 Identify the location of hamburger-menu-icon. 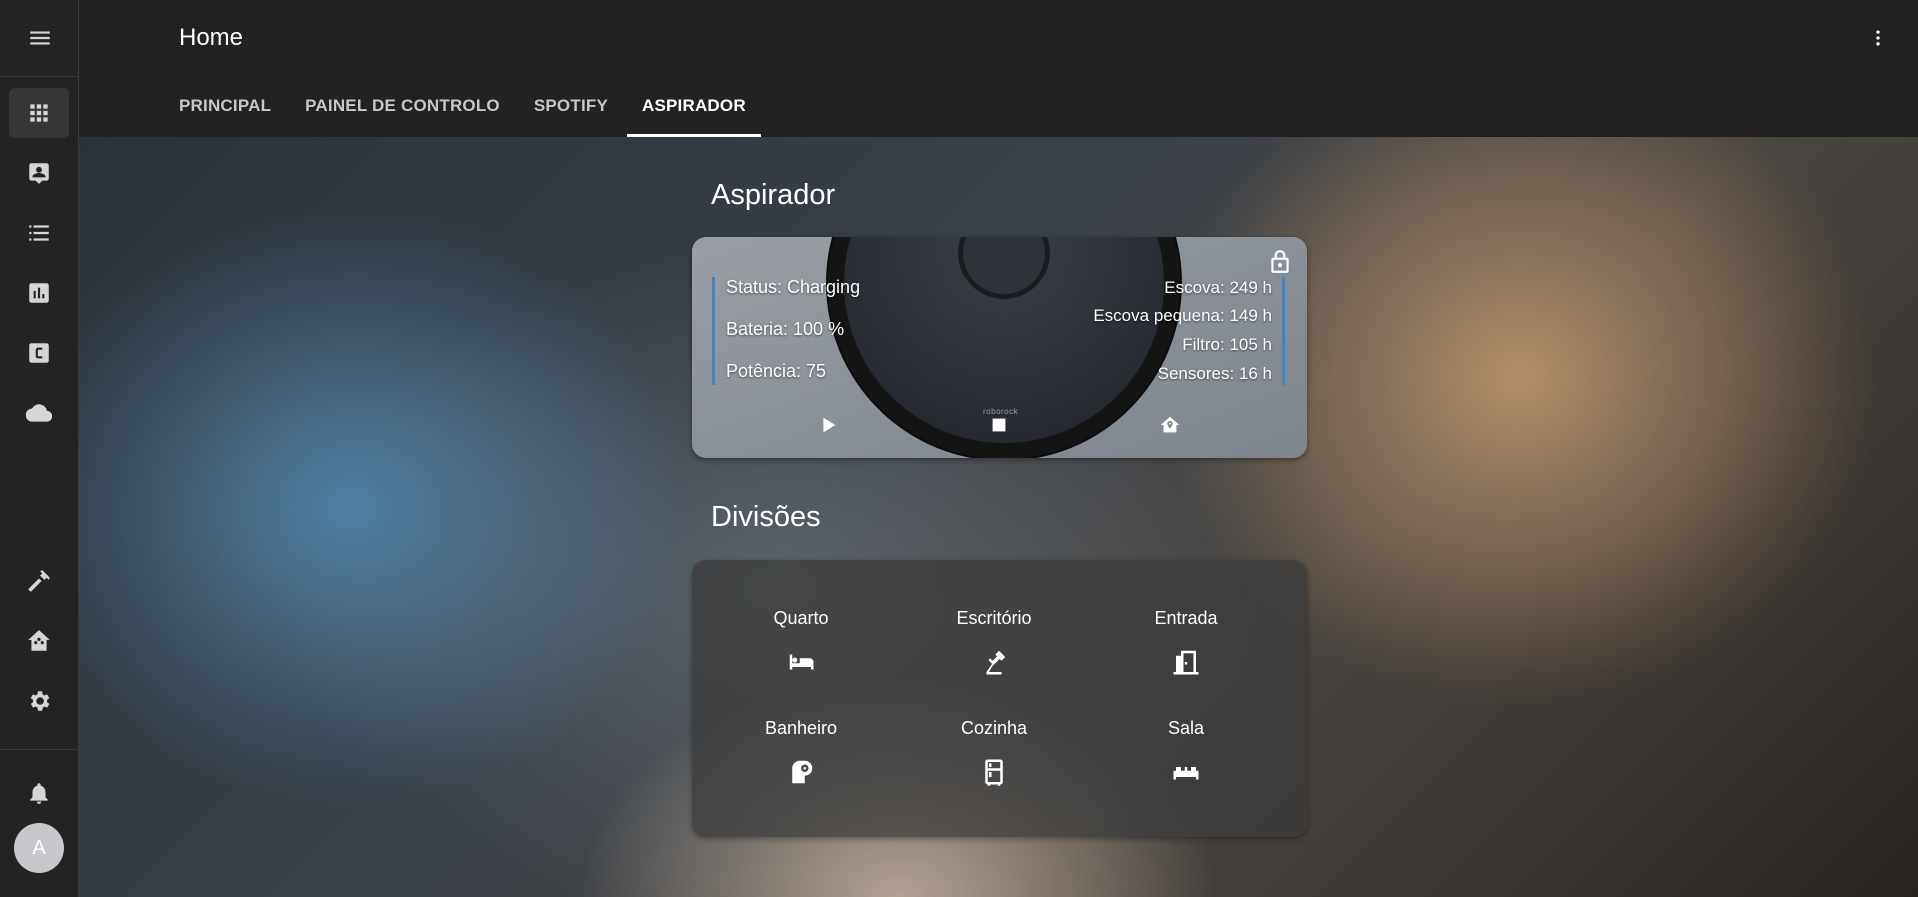
(39, 38).